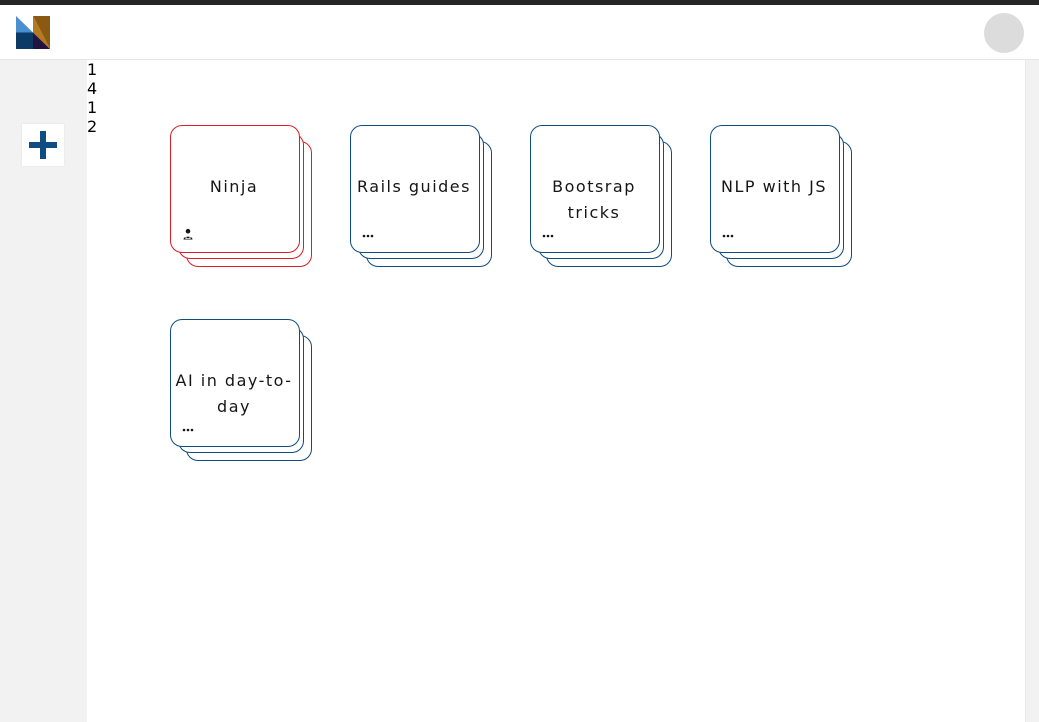 The width and height of the screenshot is (1039, 722). I want to click on brand-logo-icon, so click(33, 32).